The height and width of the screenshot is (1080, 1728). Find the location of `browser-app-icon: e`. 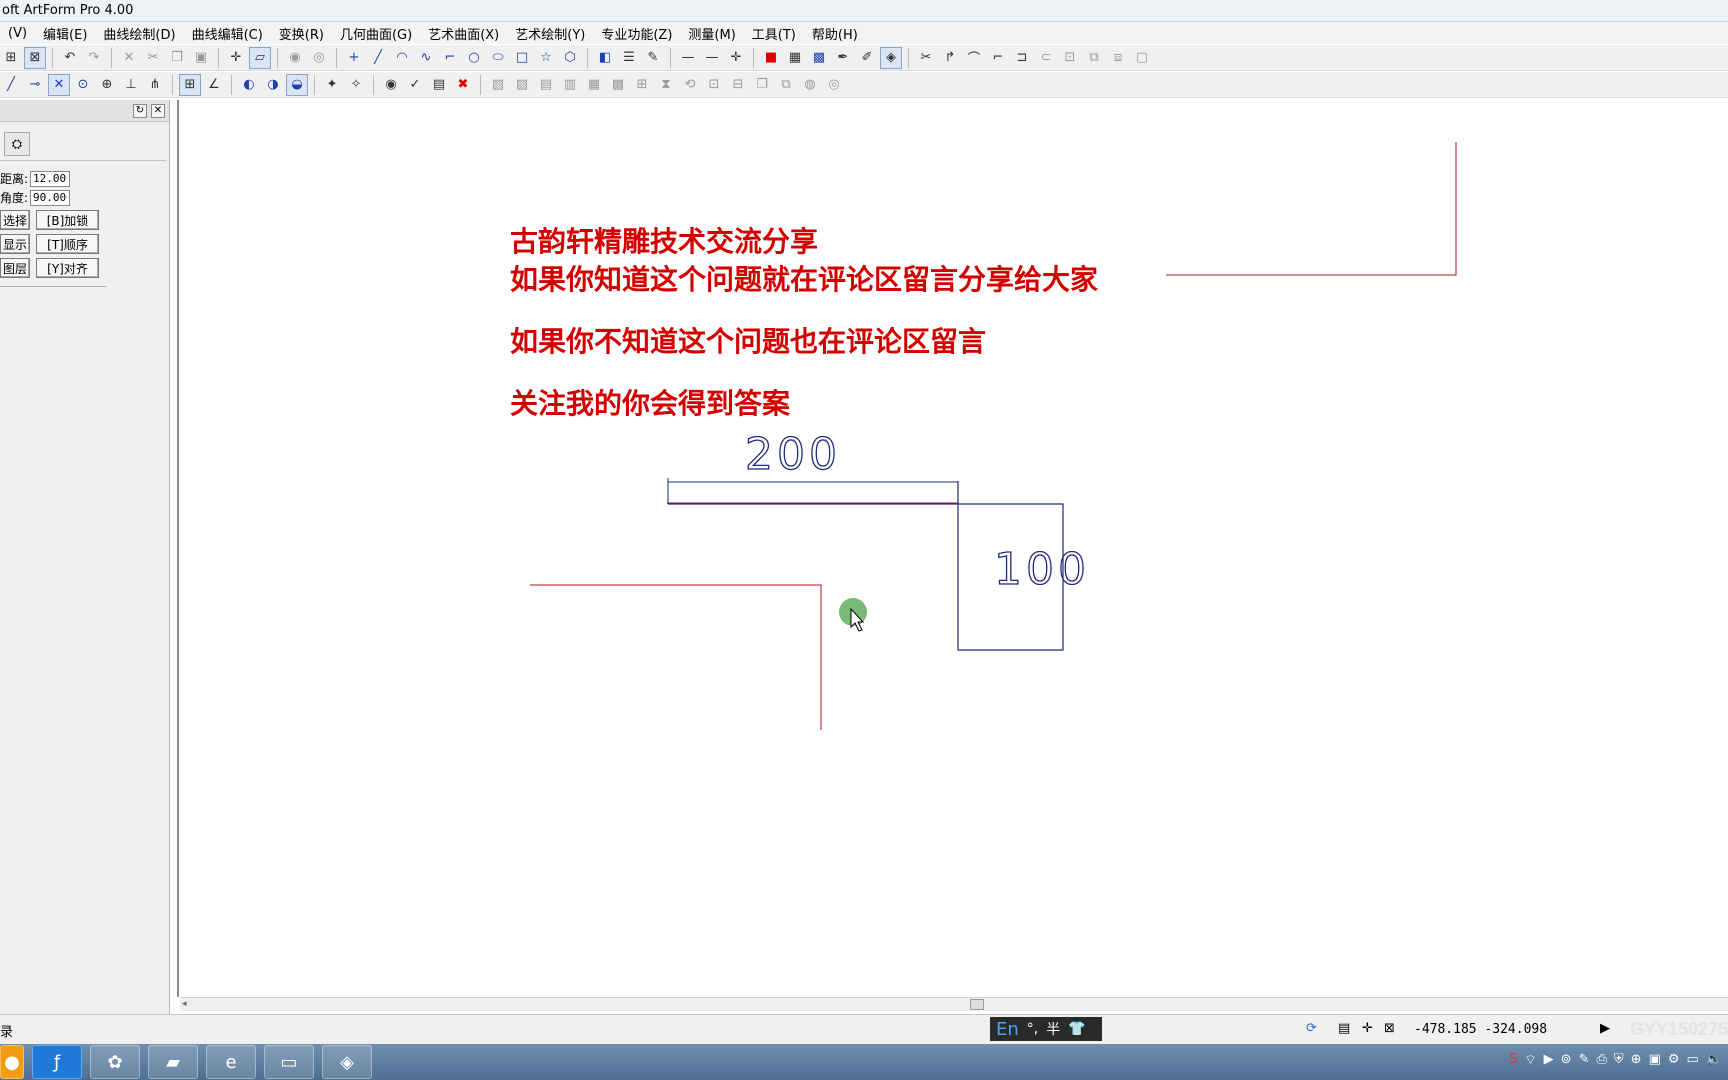

browser-app-icon: e is located at coordinates (231, 1062).